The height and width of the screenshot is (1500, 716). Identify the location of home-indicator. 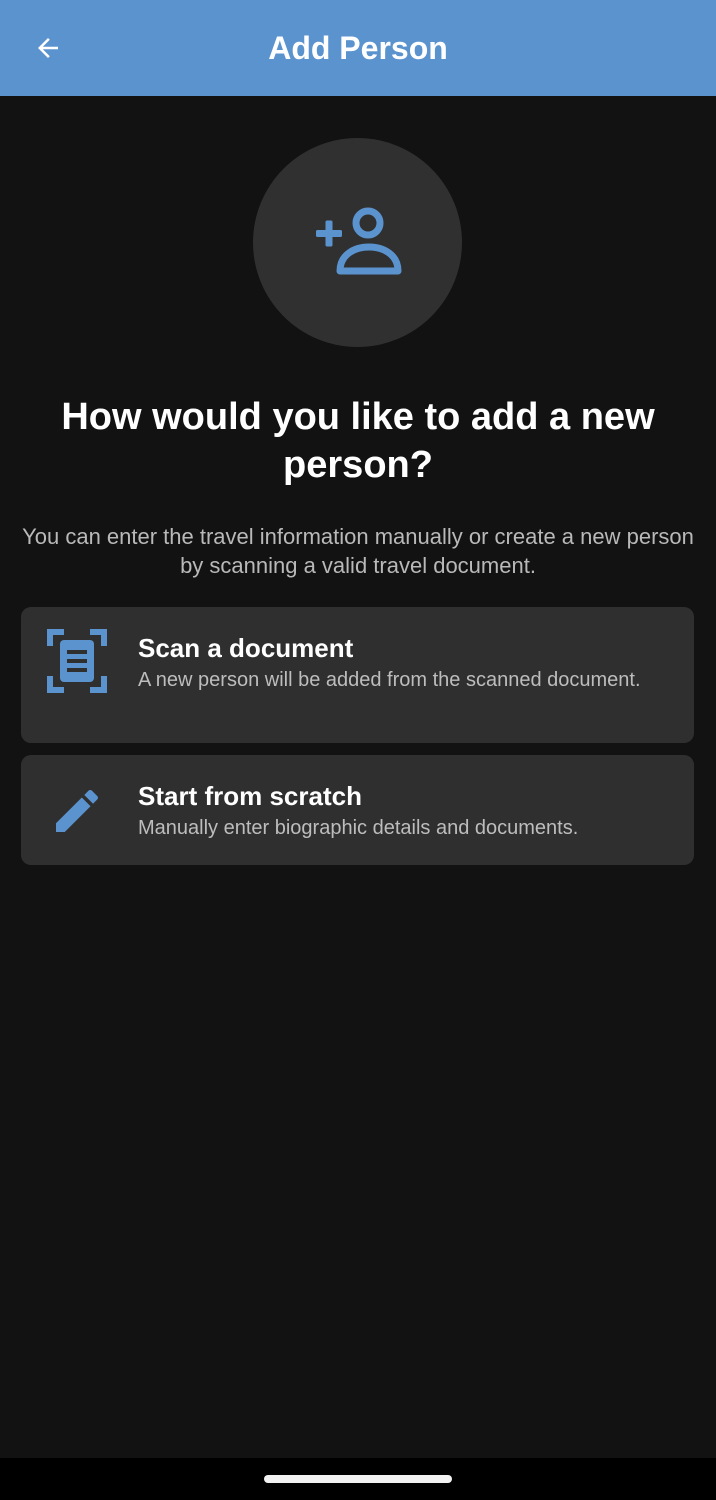
(358, 1479).